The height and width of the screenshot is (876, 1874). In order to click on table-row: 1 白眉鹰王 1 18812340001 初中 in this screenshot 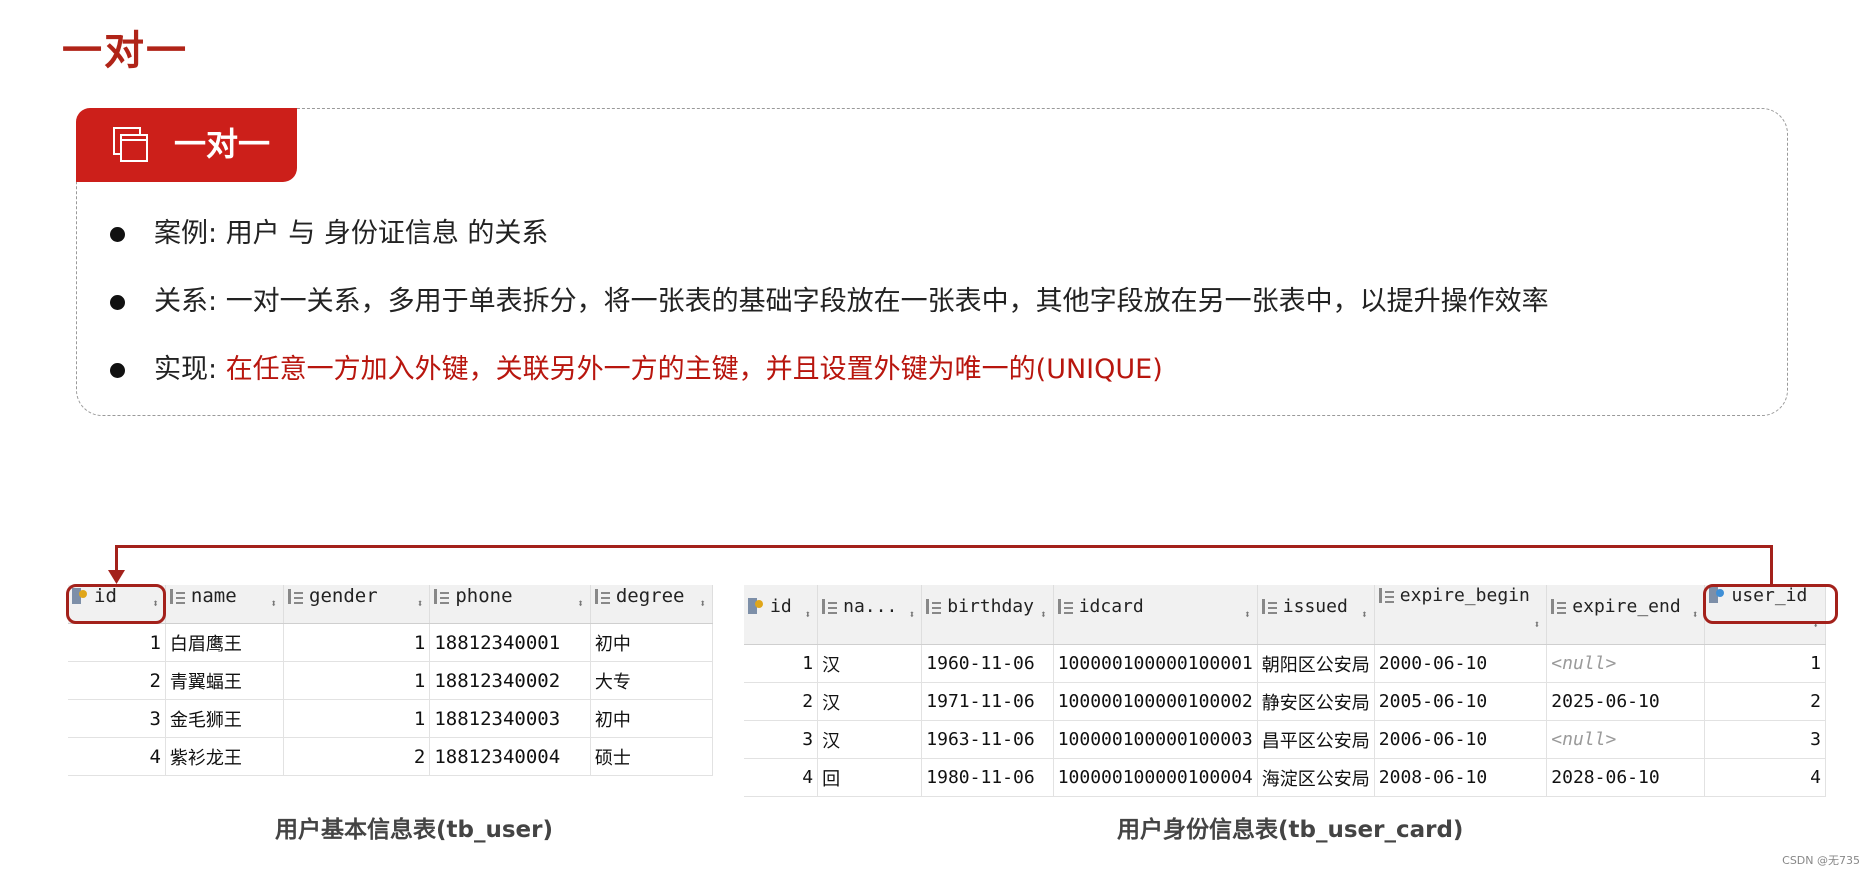, I will do `click(391, 642)`.